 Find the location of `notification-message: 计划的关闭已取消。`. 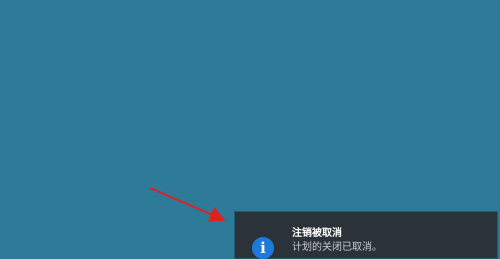

notification-message: 计划的关闭已取消。 is located at coordinates (337, 247).